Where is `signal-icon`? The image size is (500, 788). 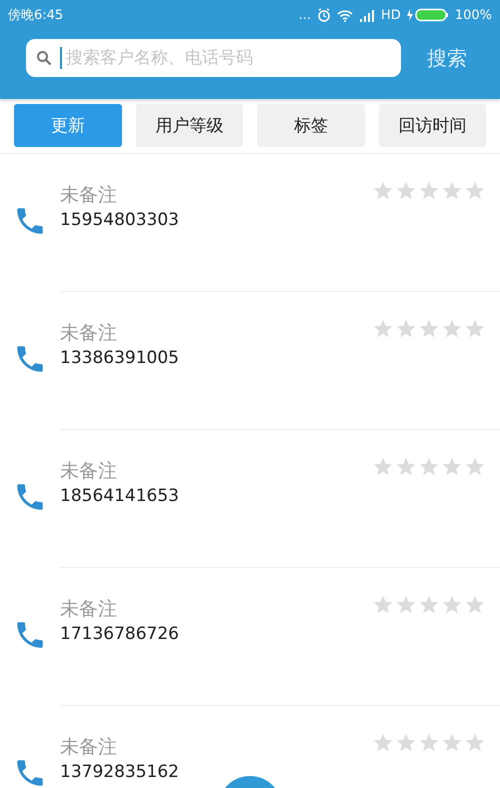
signal-icon is located at coordinates (367, 15).